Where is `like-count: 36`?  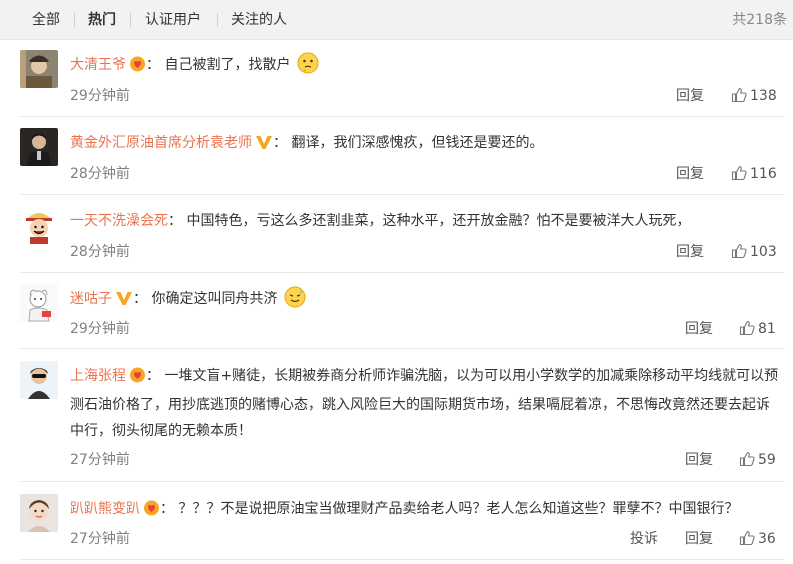 like-count: 36 is located at coordinates (767, 539).